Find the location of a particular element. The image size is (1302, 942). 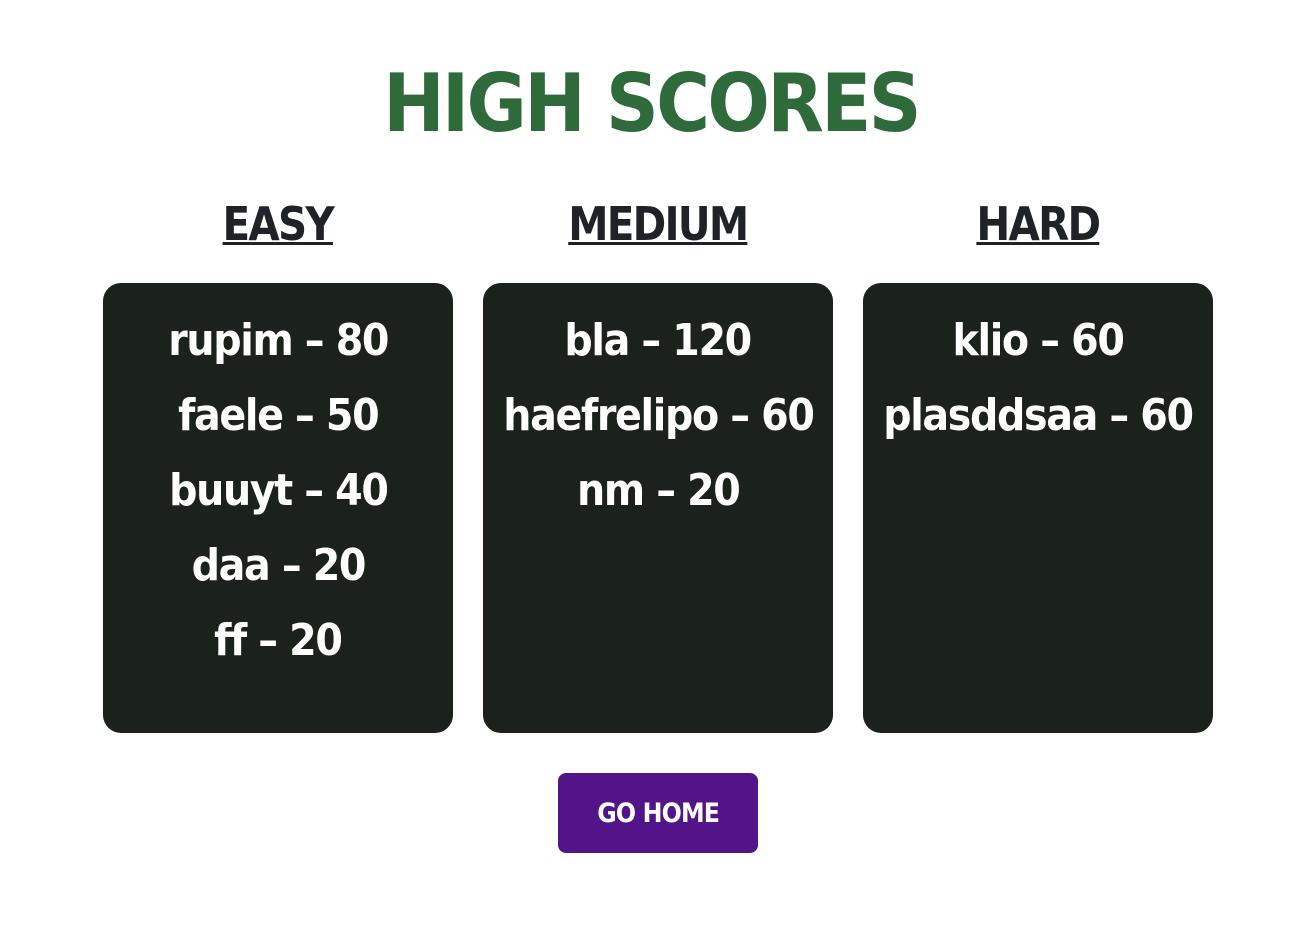

easy-heading: EASY is located at coordinates (278, 224).